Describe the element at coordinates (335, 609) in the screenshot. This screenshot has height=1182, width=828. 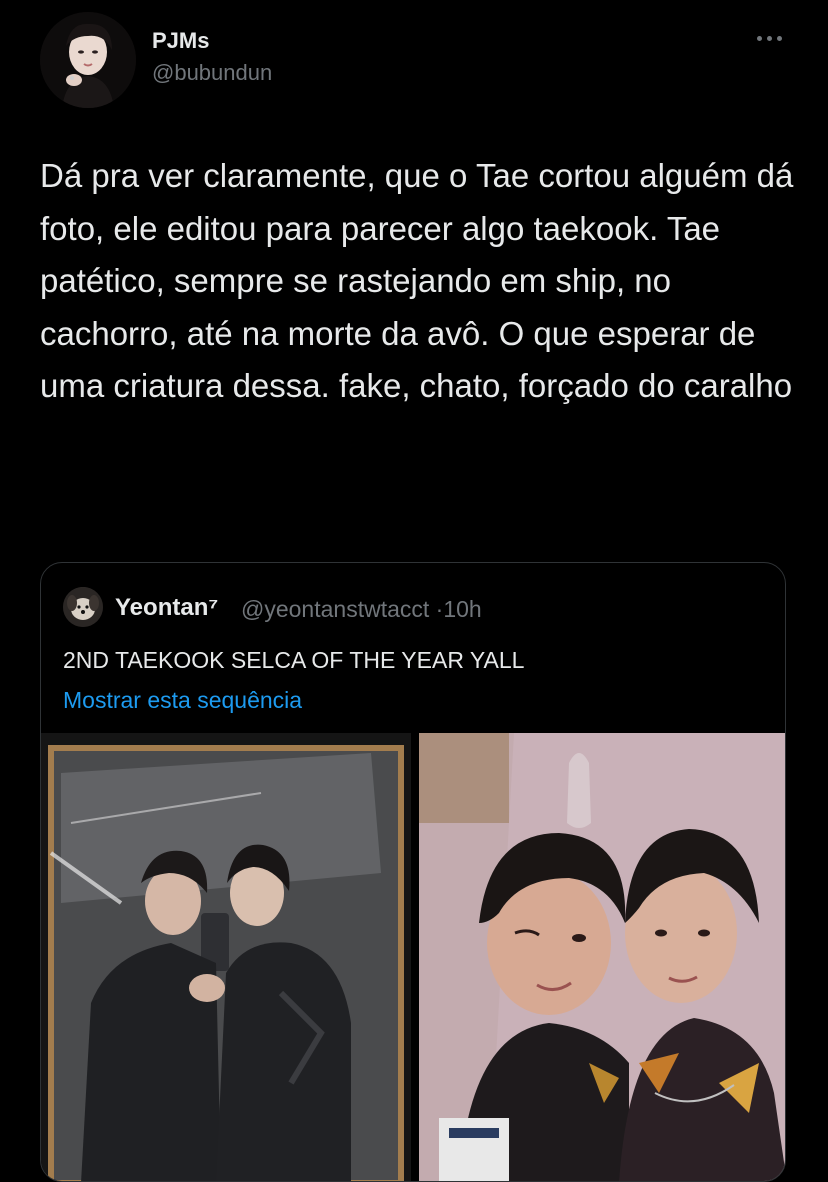
I see `quoted-author-handle: @yeontanstwtacct` at that location.